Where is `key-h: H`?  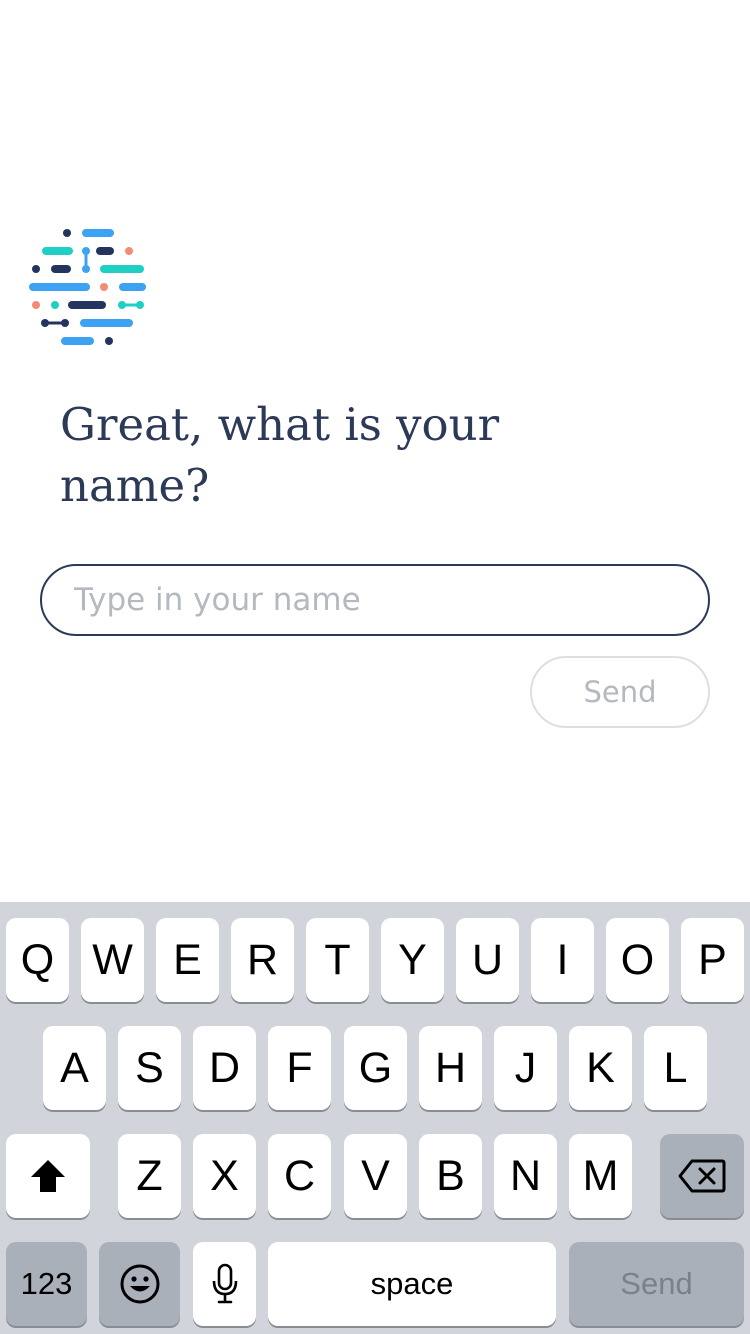
key-h: H is located at coordinates (450, 1068).